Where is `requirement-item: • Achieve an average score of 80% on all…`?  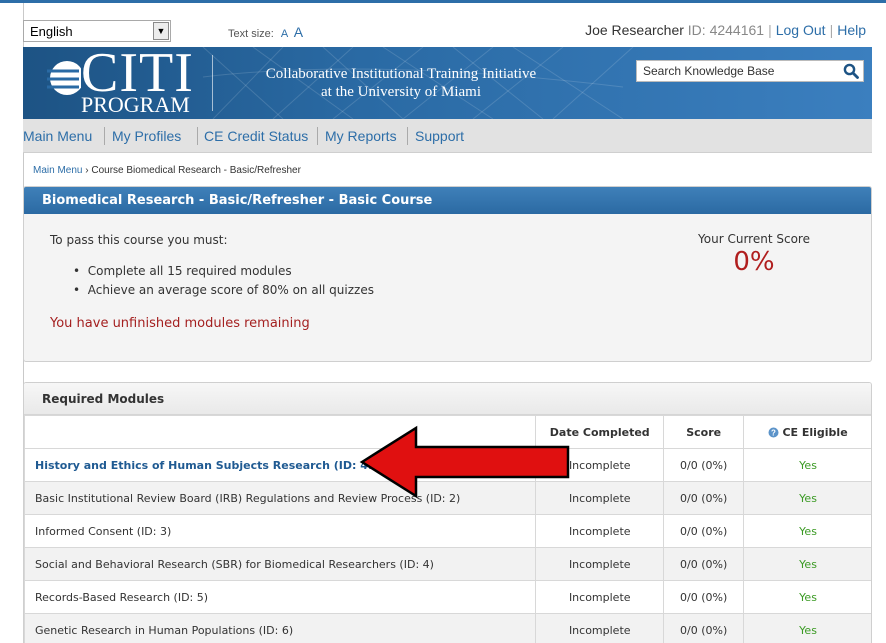
requirement-item: • Achieve an average score of 80% on all… is located at coordinates (223, 290).